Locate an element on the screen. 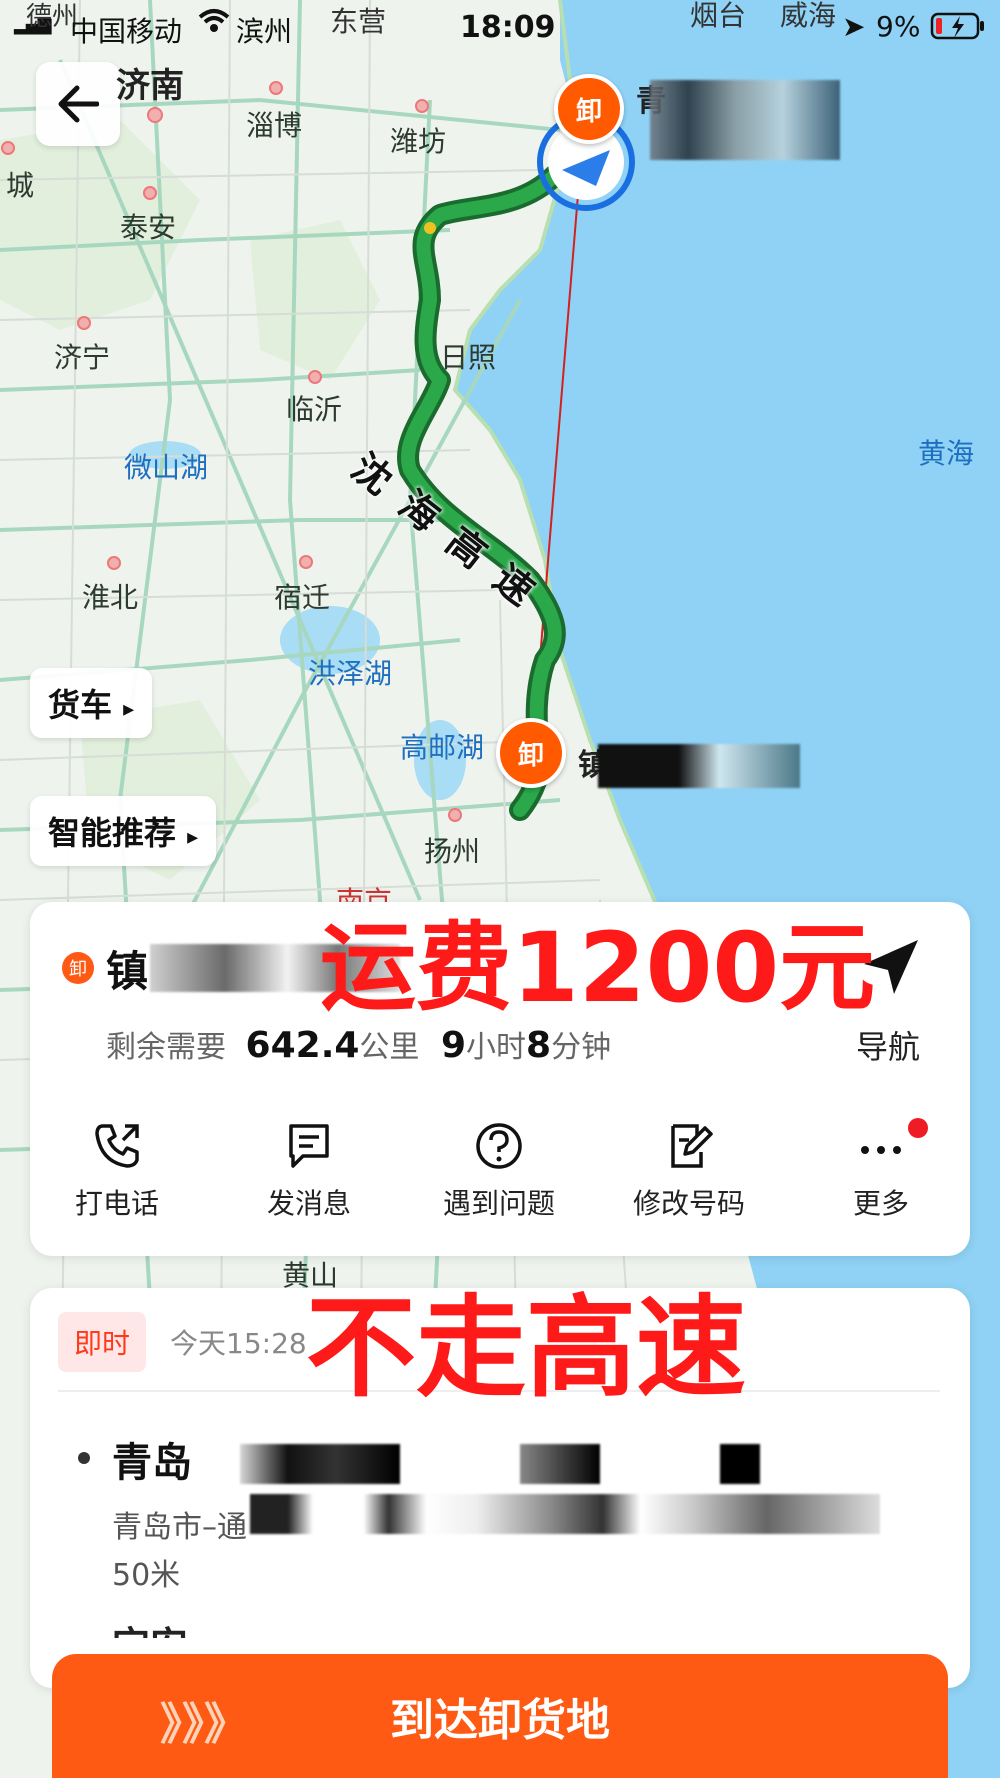 The height and width of the screenshot is (1778, 1000). hours-unit: 小时 is located at coordinates (496, 1047).